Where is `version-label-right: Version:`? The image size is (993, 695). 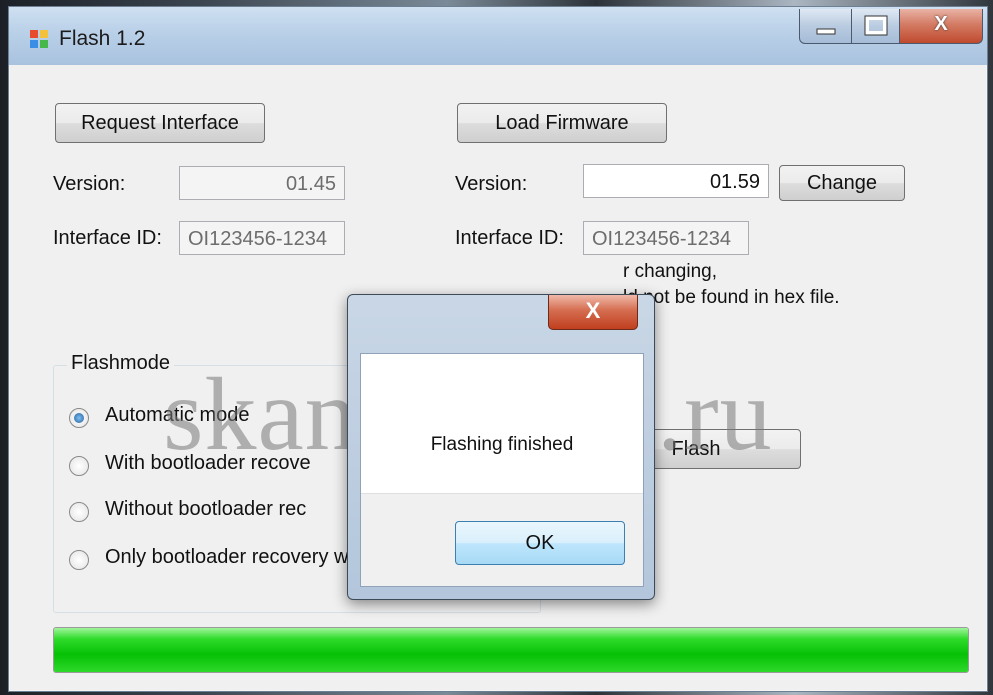 version-label-right: Version: is located at coordinates (491, 184).